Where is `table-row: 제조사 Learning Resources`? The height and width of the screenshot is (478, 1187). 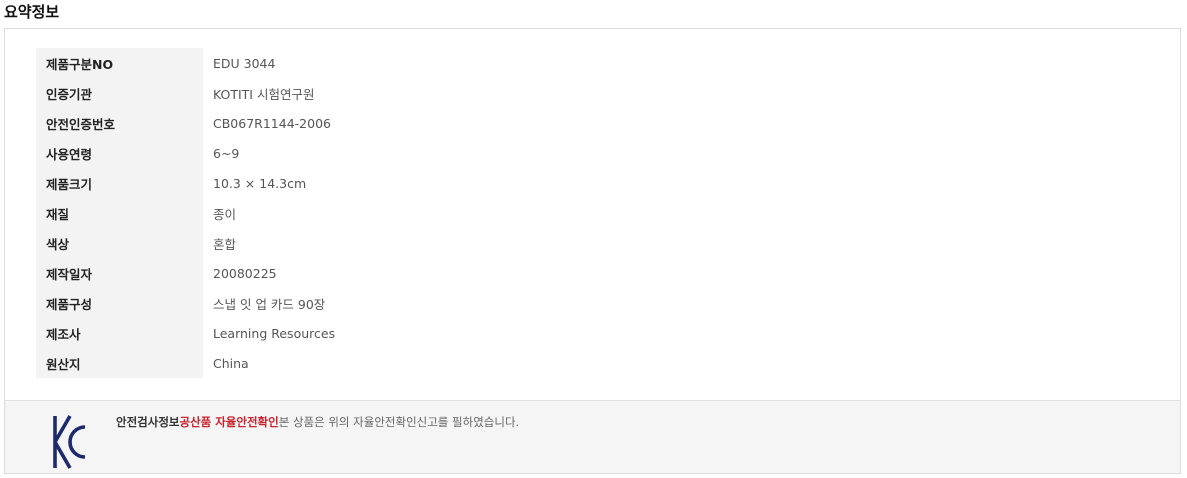 table-row: 제조사 Learning Resources is located at coordinates (185, 333).